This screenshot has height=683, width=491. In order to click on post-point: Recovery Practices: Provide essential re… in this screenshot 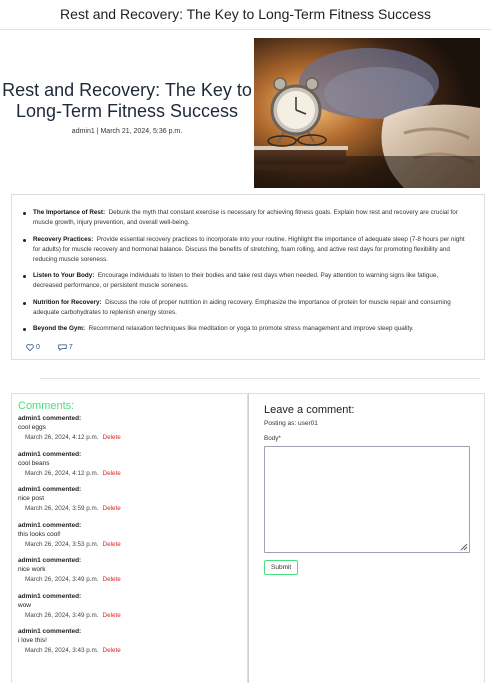, I will do `click(245, 250)`.